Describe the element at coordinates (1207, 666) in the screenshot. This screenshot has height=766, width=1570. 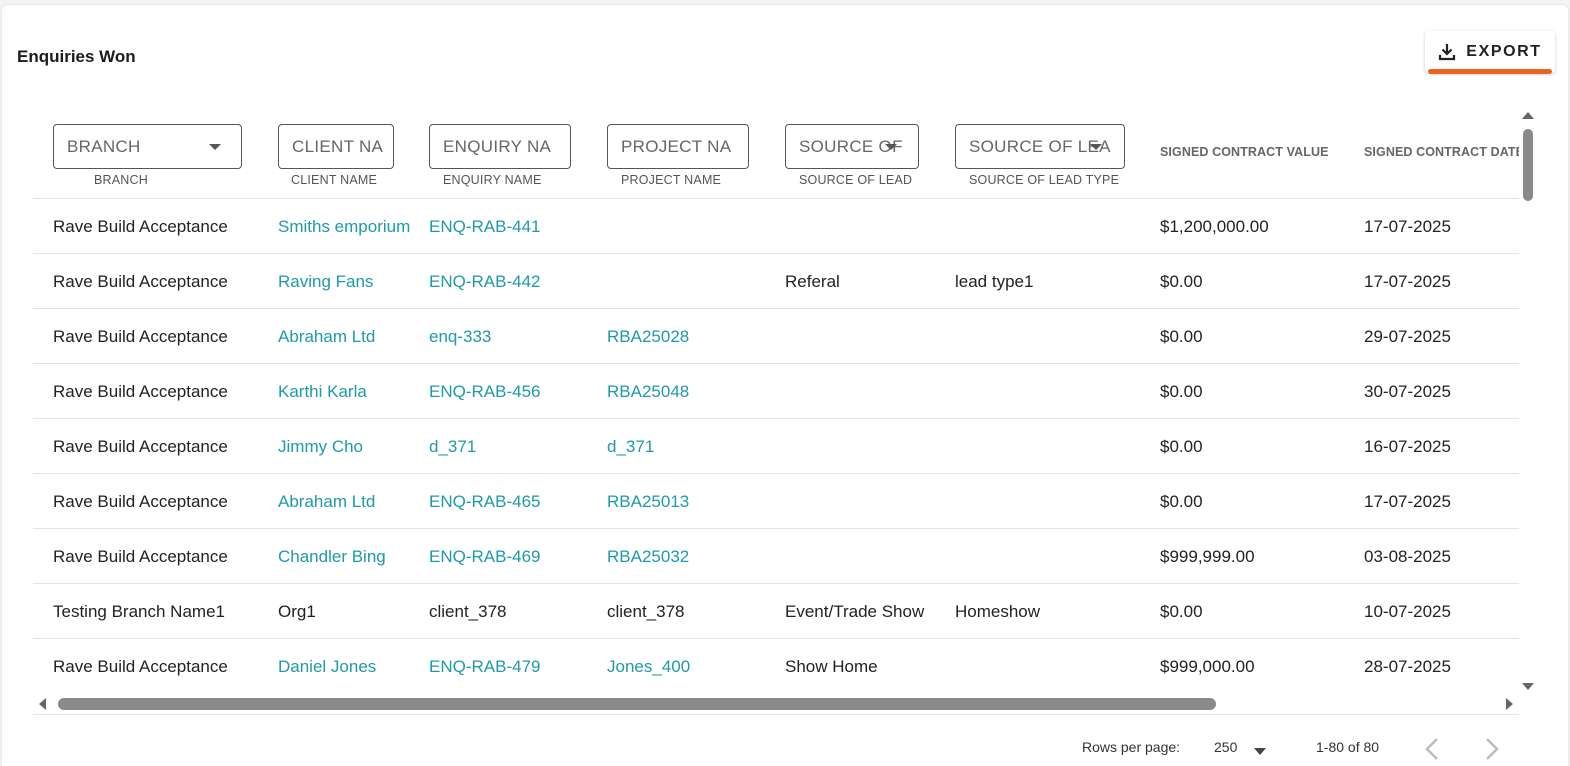
I see `signed-contract-value-cell: $999,000.00` at that location.